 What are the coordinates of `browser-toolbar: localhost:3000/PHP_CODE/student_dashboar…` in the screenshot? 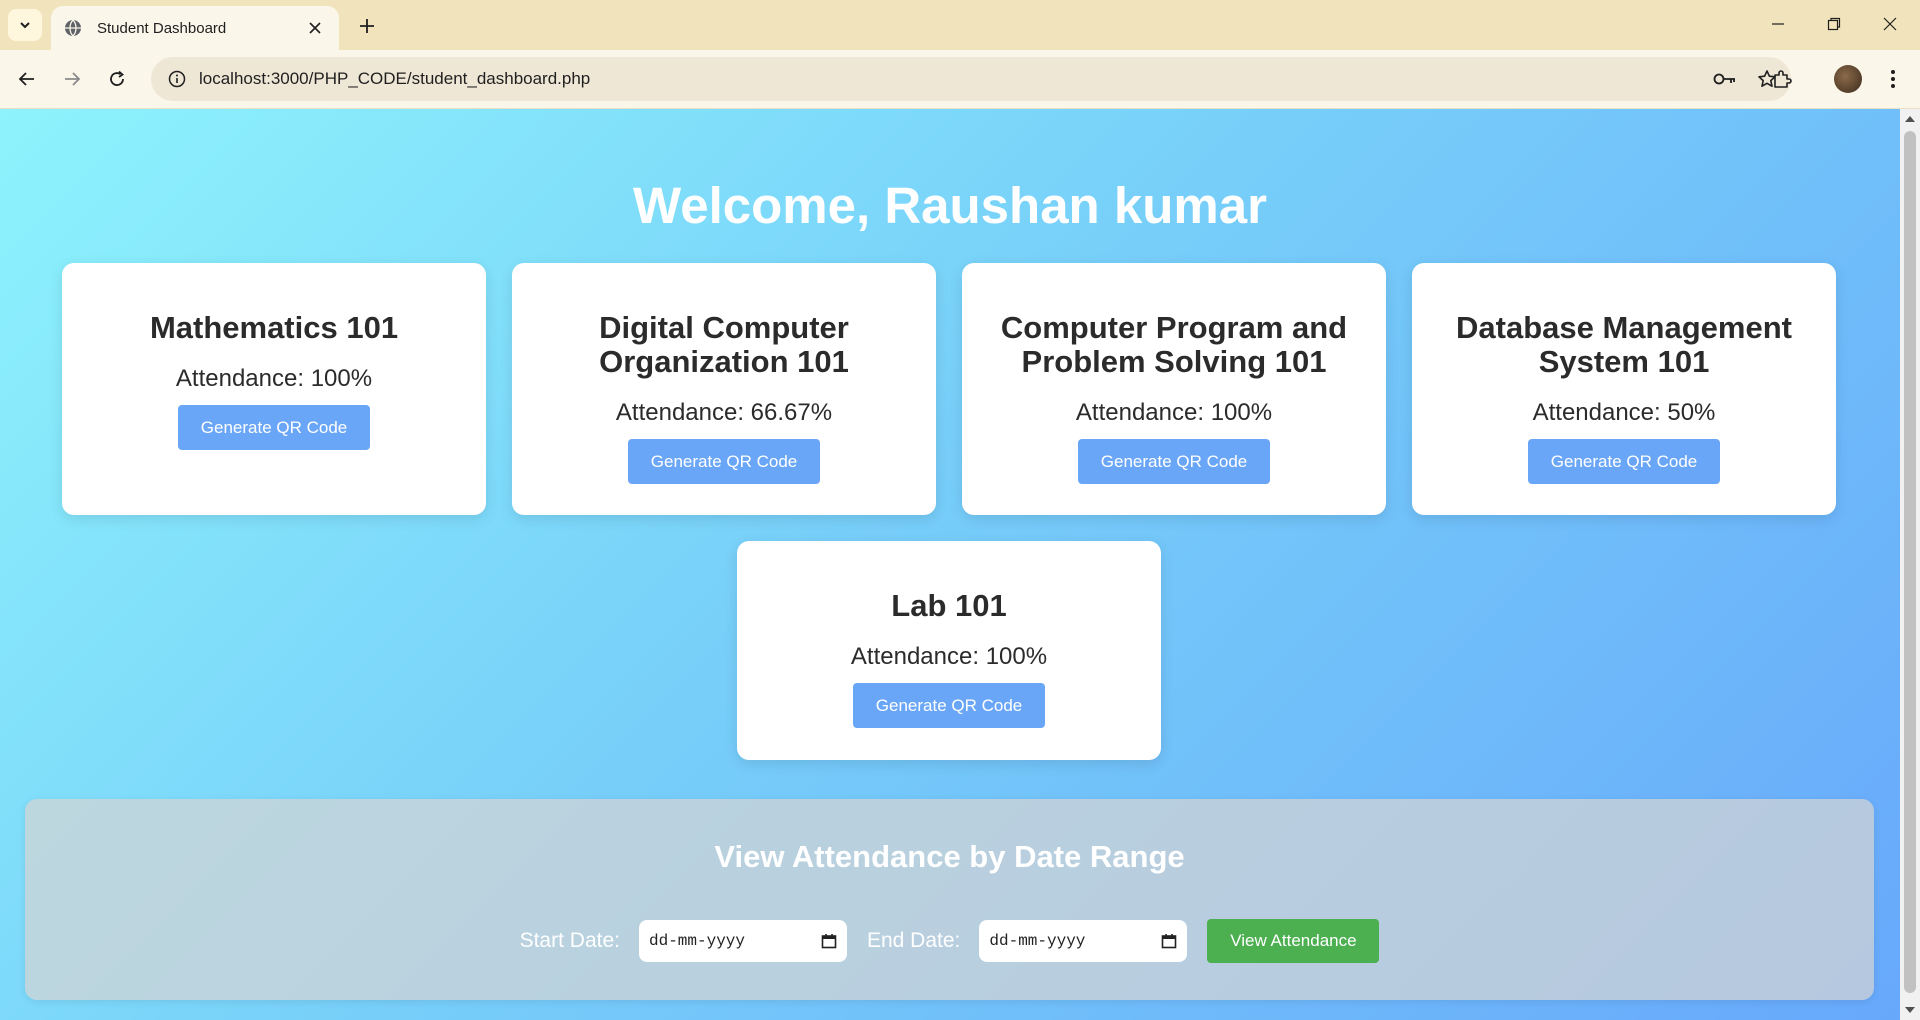 It's located at (960, 79).